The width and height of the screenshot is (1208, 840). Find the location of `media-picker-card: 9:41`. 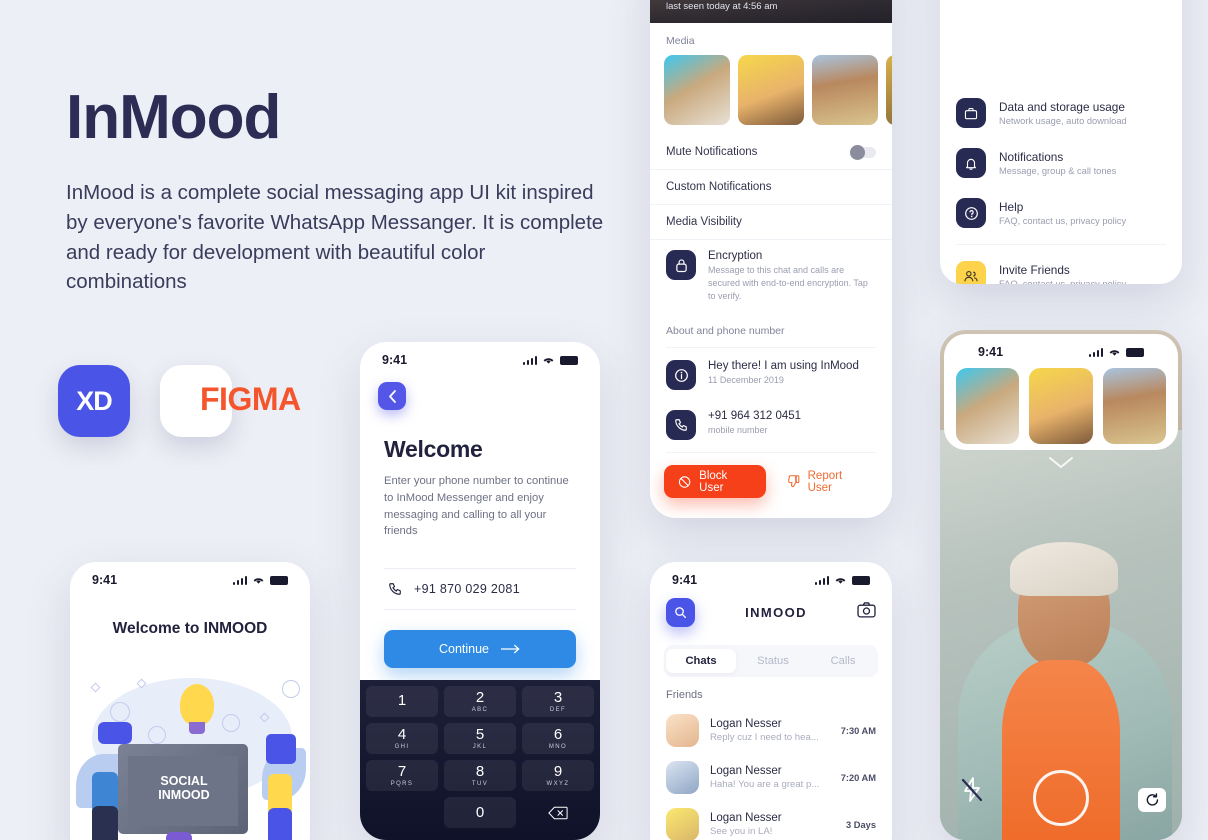

media-picker-card: 9:41 is located at coordinates (1061, 392).